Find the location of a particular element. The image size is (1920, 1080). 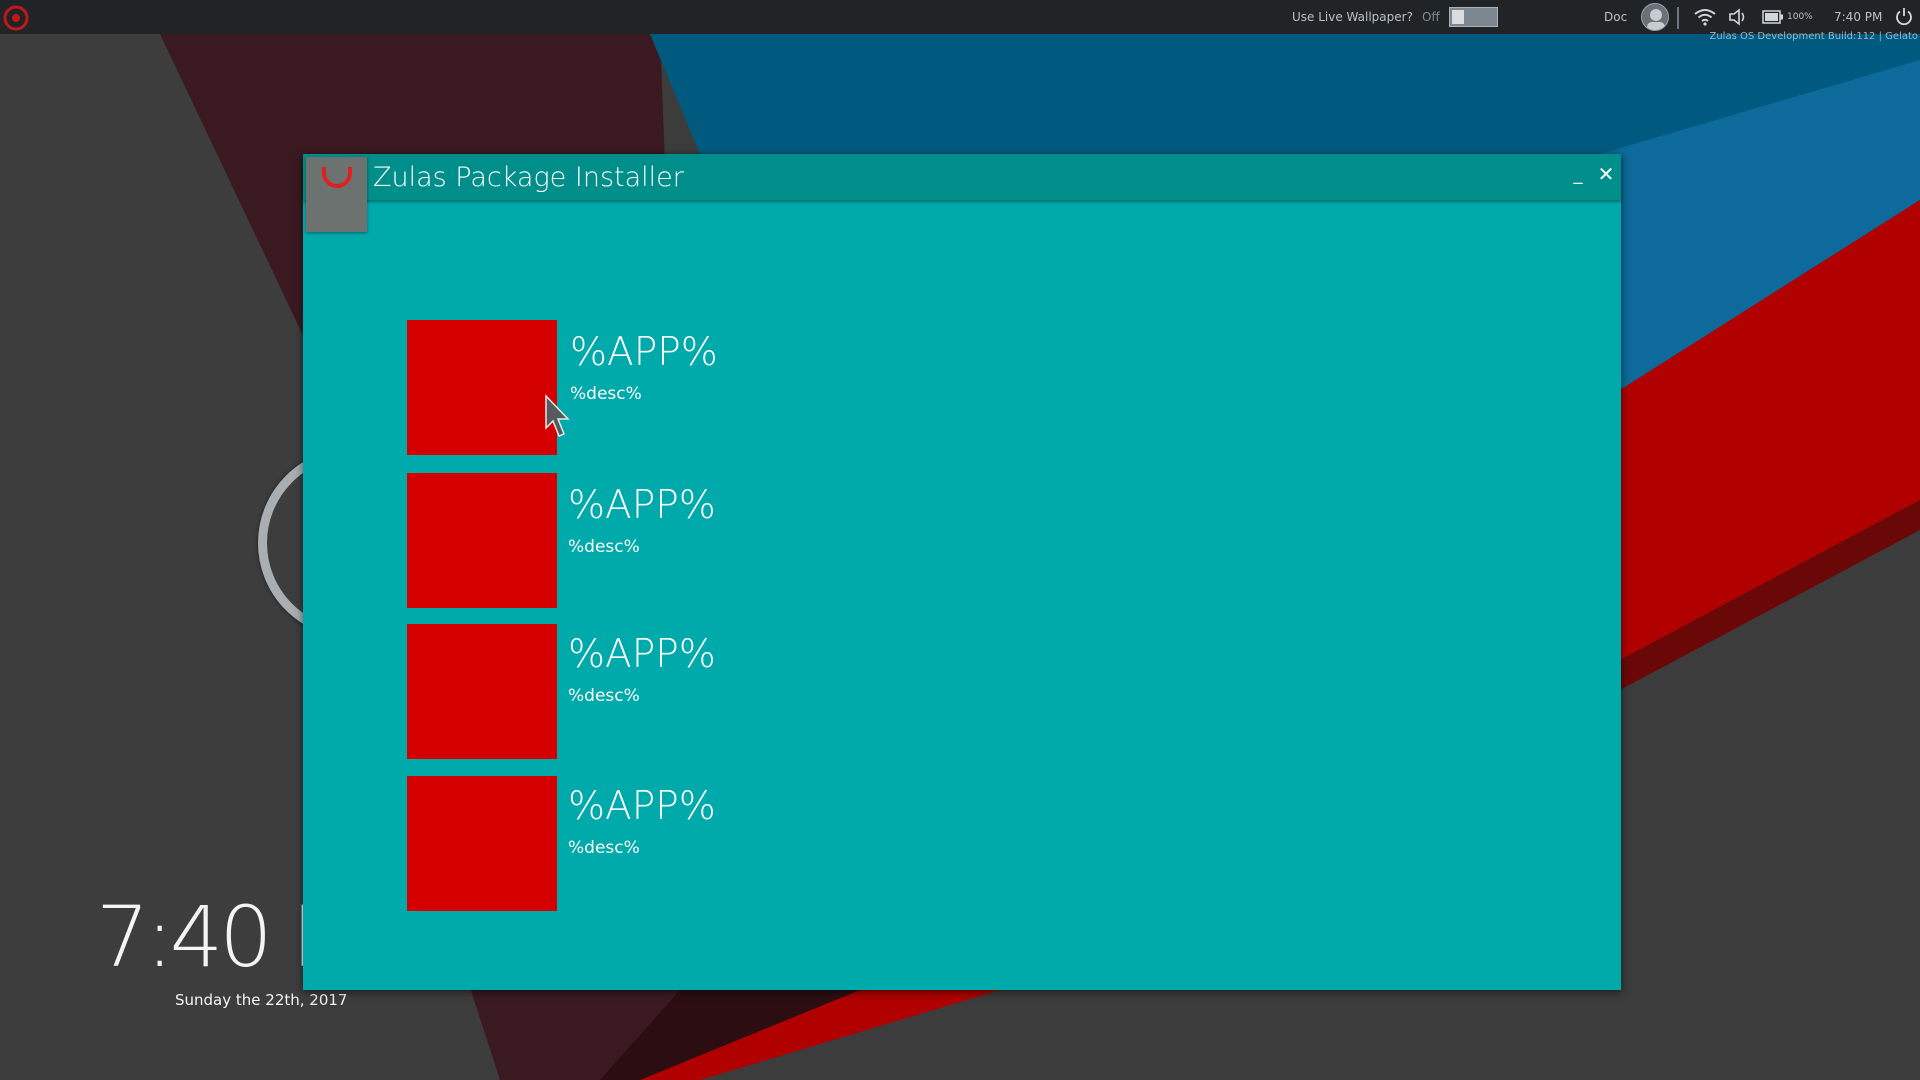

desktop-clock: 7:40 P is located at coordinates (219, 937).